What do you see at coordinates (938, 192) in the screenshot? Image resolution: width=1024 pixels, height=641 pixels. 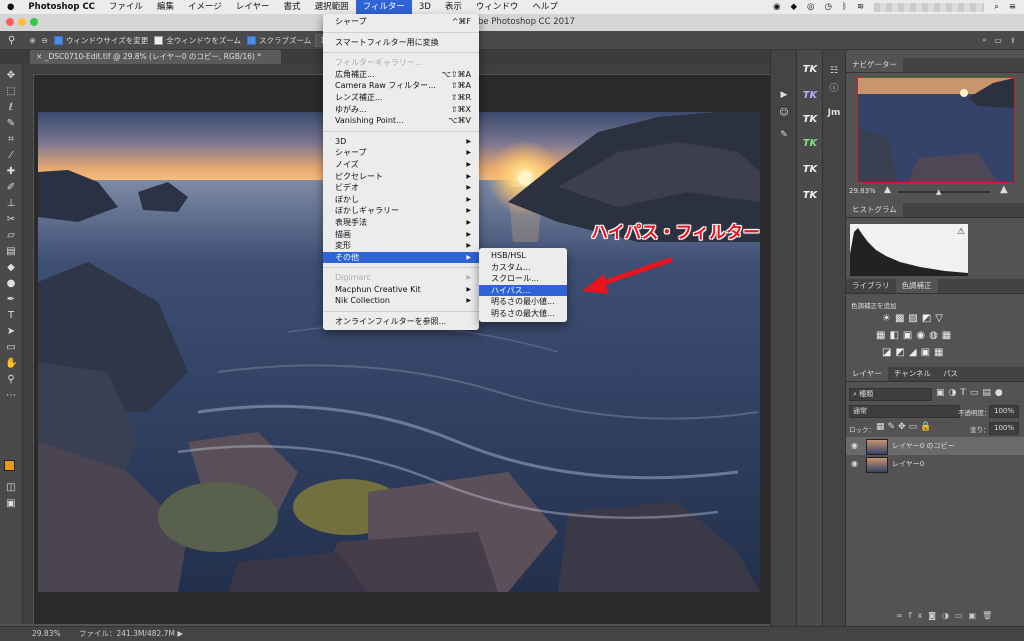 I see `zoom-slider-handle: ▲` at bounding box center [938, 192].